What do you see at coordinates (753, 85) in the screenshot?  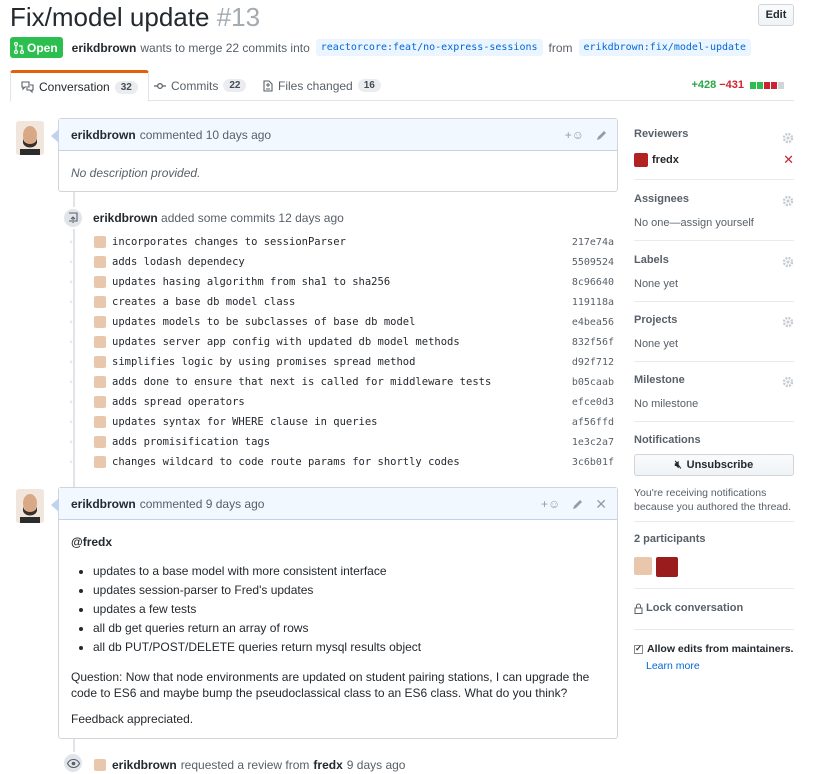 I see `diffstat-block` at bounding box center [753, 85].